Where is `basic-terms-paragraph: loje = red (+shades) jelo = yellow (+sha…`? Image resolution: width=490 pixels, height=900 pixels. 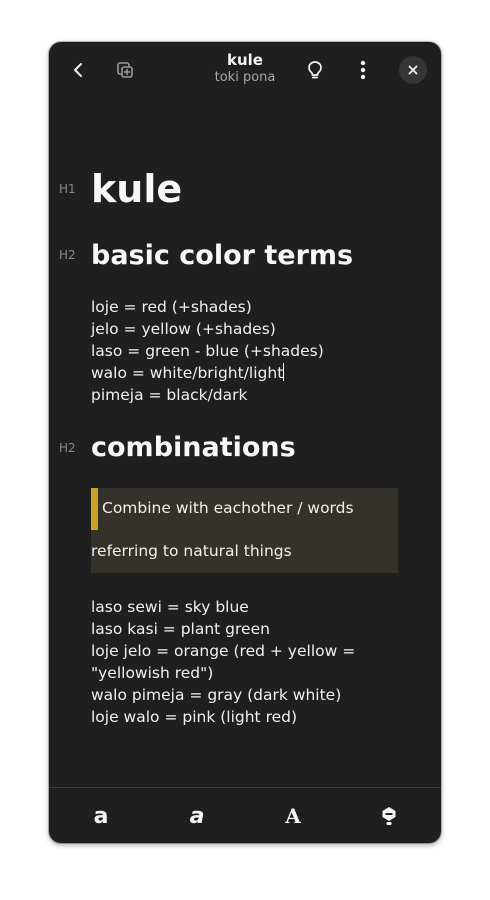 basic-terms-paragraph: loje = red (+shades) jelo = yellow (+sha… is located at coordinates (251, 351).